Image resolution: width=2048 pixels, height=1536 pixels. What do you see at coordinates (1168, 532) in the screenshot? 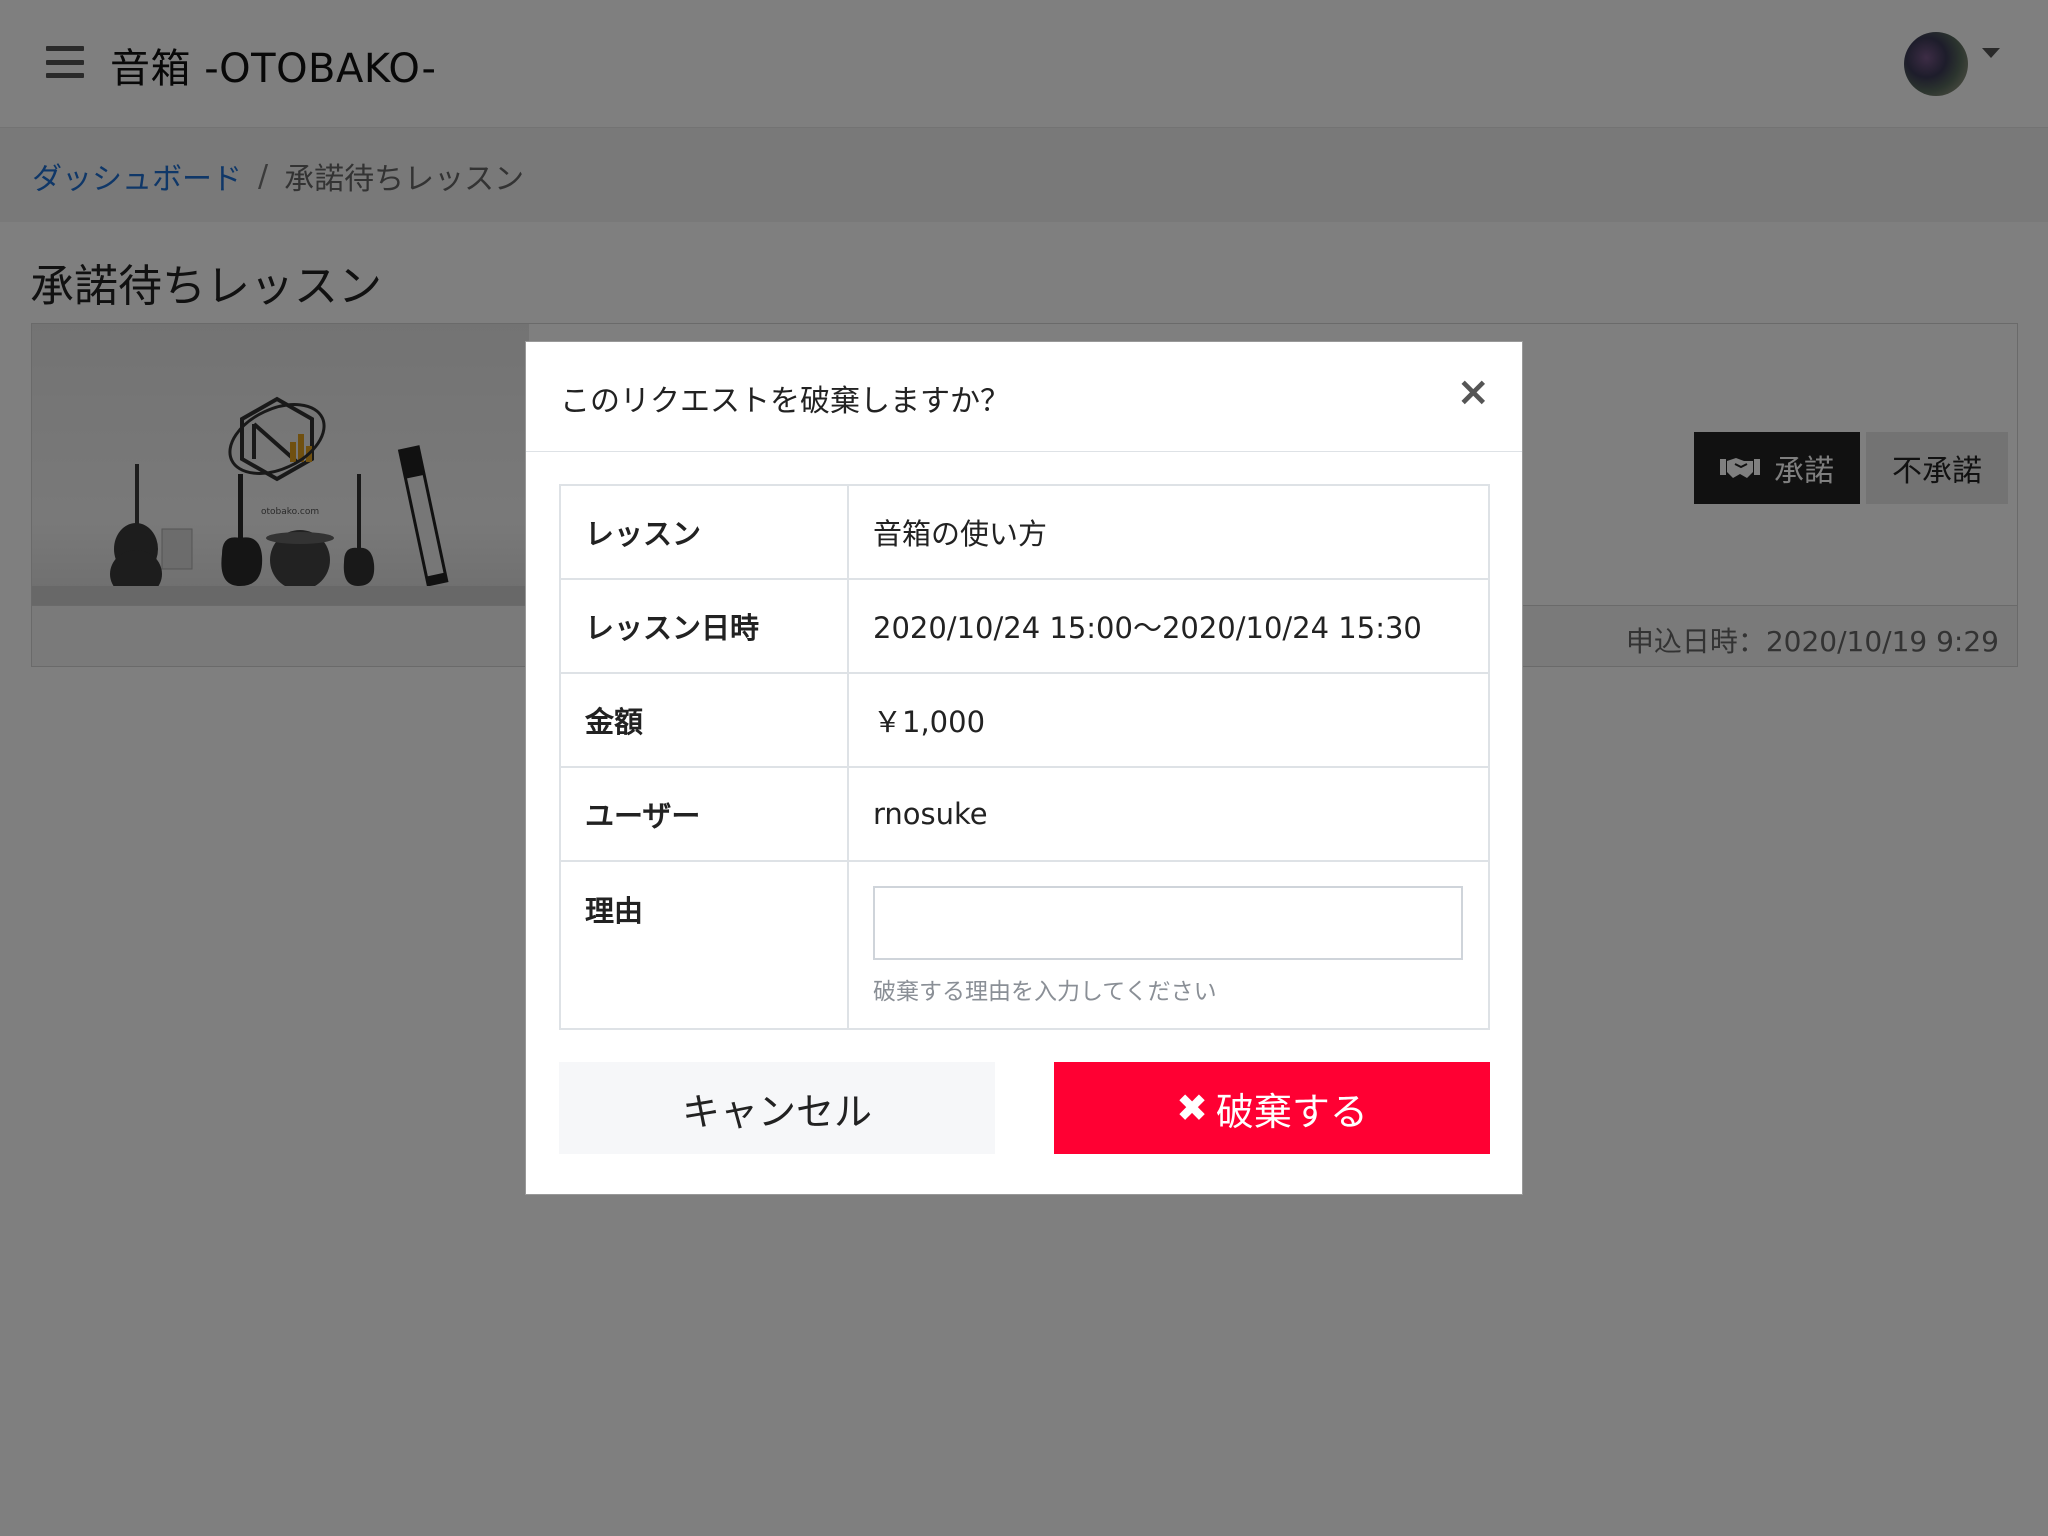
I see `row-value-lesson: 音箱の使い方` at bounding box center [1168, 532].